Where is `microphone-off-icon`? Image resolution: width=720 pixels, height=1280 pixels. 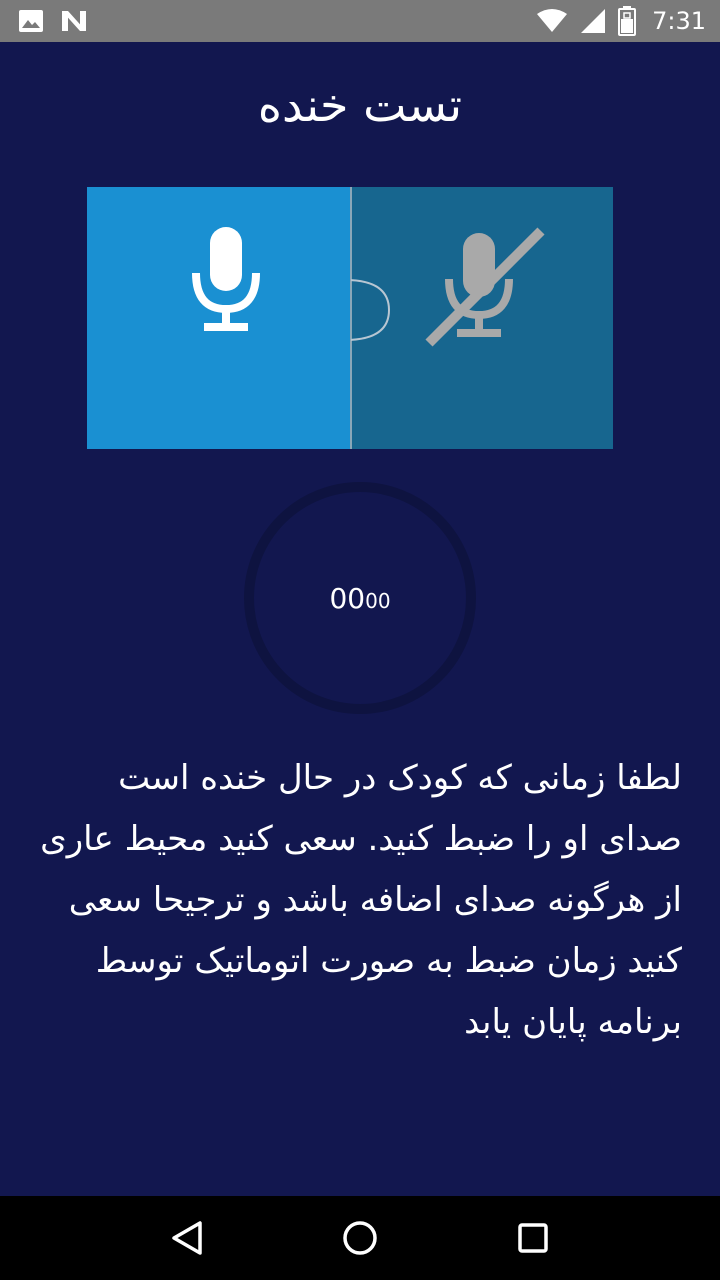
microphone-off-icon is located at coordinates (485, 287).